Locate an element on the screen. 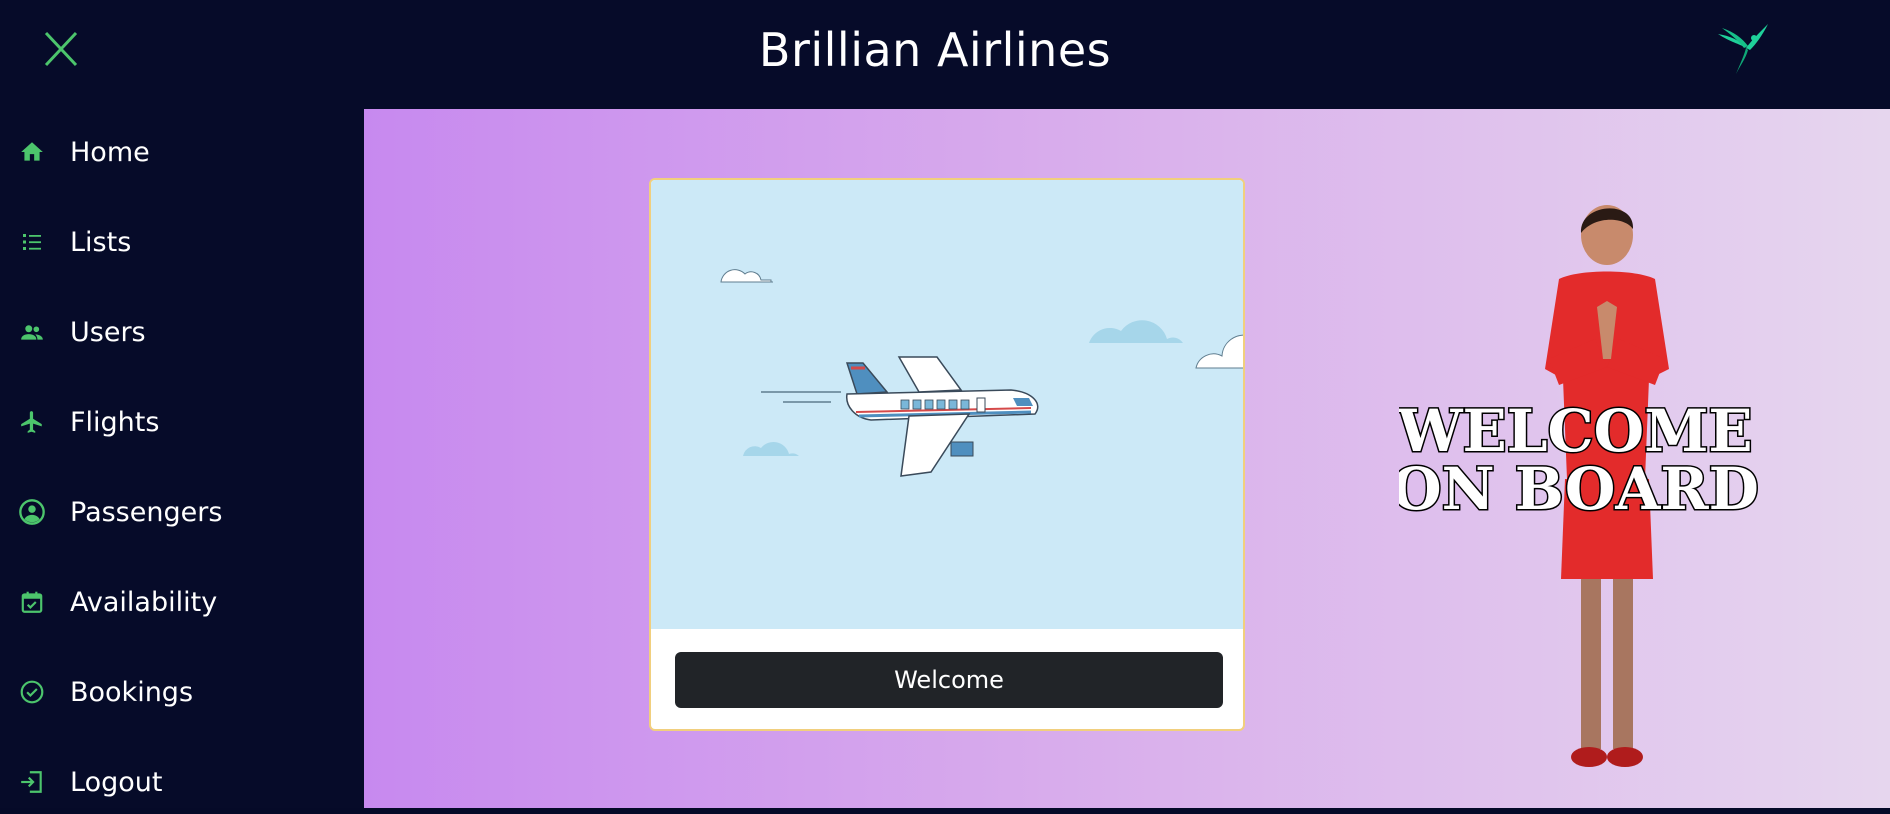  sidebar-item-label: Lists is located at coordinates (101, 242).